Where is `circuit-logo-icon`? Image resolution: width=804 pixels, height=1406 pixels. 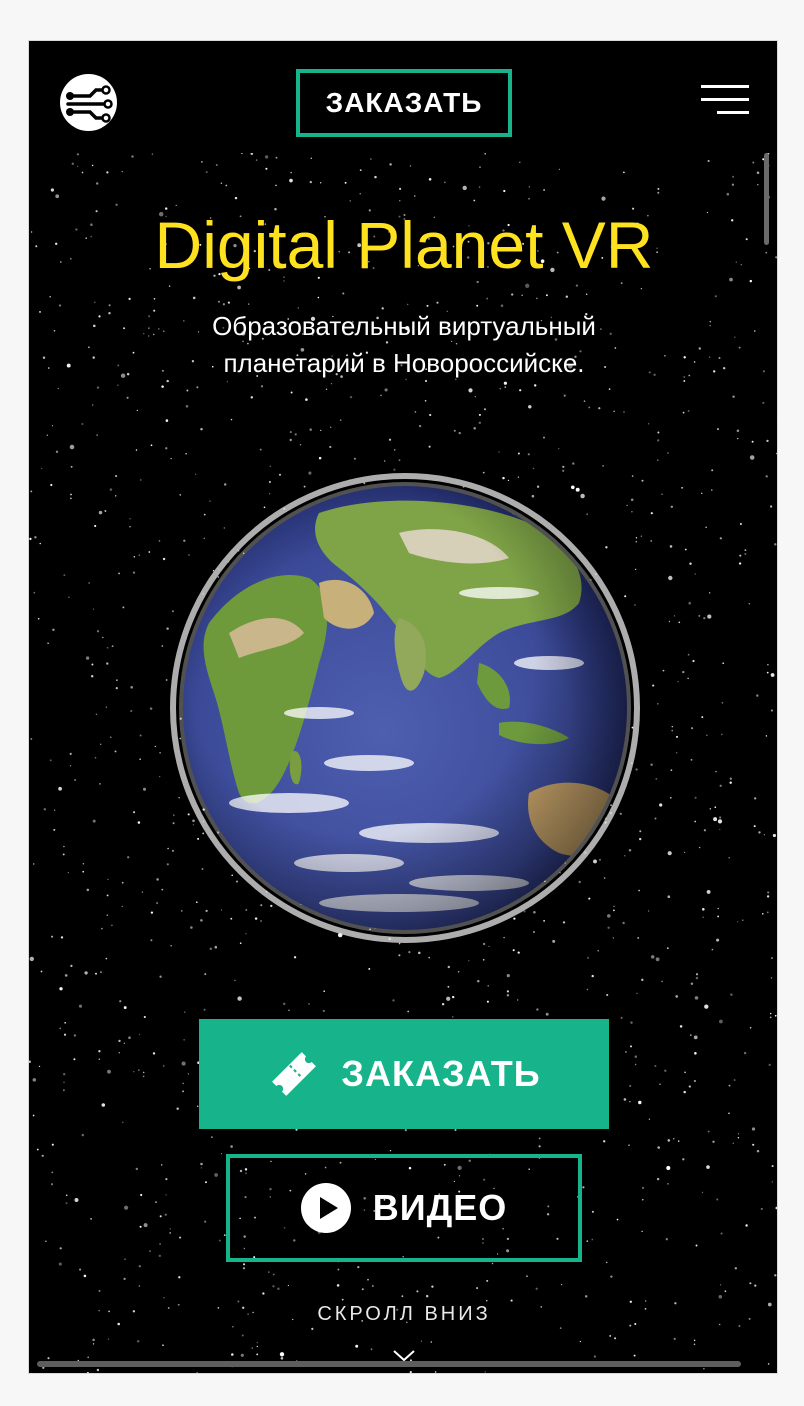 circuit-logo-icon is located at coordinates (88, 102).